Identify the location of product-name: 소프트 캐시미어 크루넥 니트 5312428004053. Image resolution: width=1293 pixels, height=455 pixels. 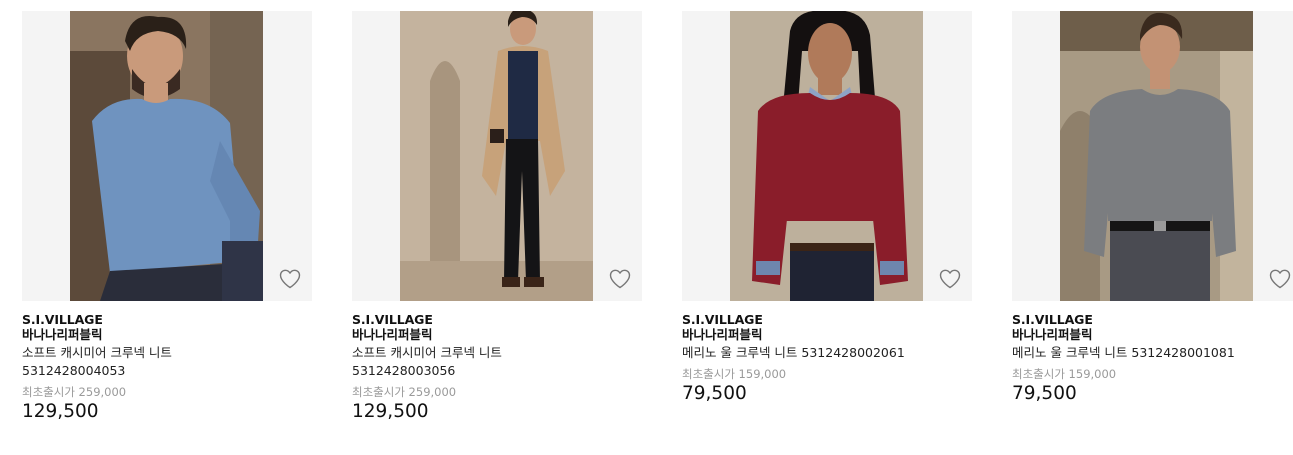
(167, 362).